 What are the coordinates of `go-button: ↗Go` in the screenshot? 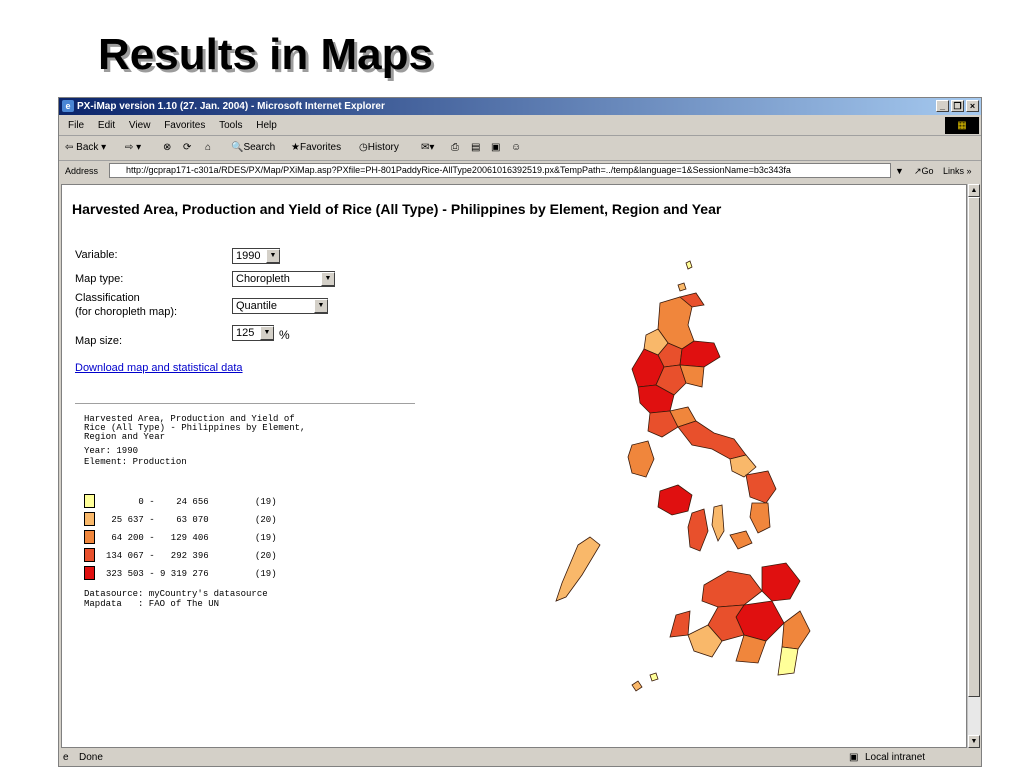 It's located at (924, 171).